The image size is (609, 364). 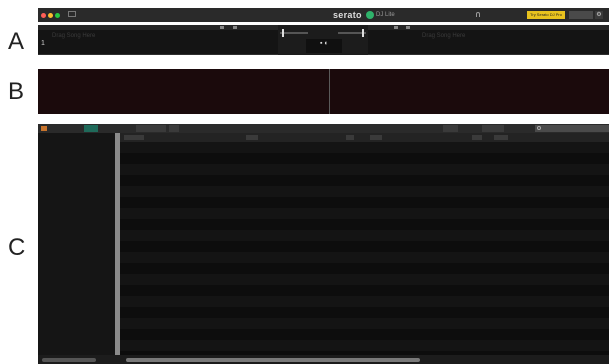 I want to click on library-view-tab, so click(x=91, y=128).